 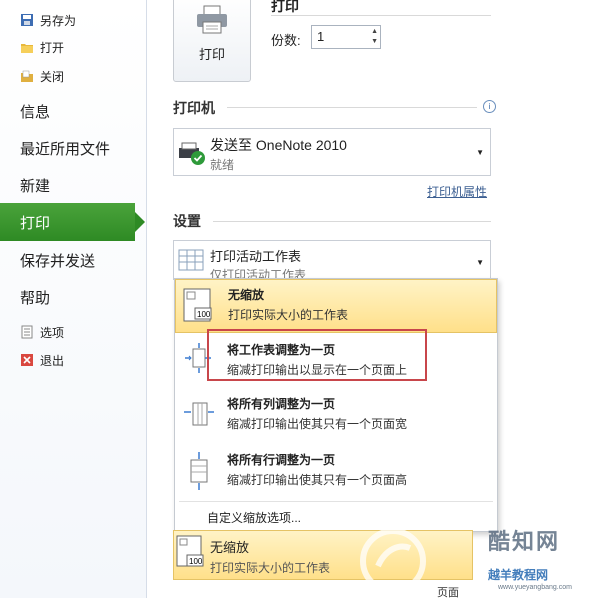 I want to click on option-title: 将所有列调整为一页, so click(x=281, y=404).